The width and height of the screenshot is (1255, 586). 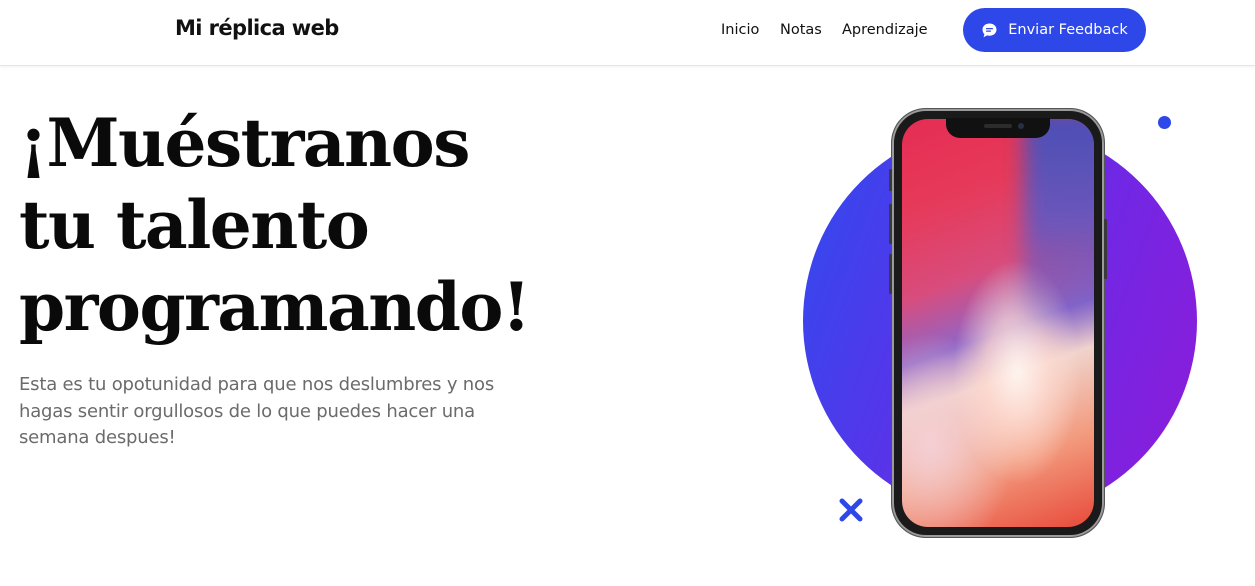 What do you see at coordinates (194, 225) in the screenshot?
I see `hero-title-line: tu talento` at bounding box center [194, 225].